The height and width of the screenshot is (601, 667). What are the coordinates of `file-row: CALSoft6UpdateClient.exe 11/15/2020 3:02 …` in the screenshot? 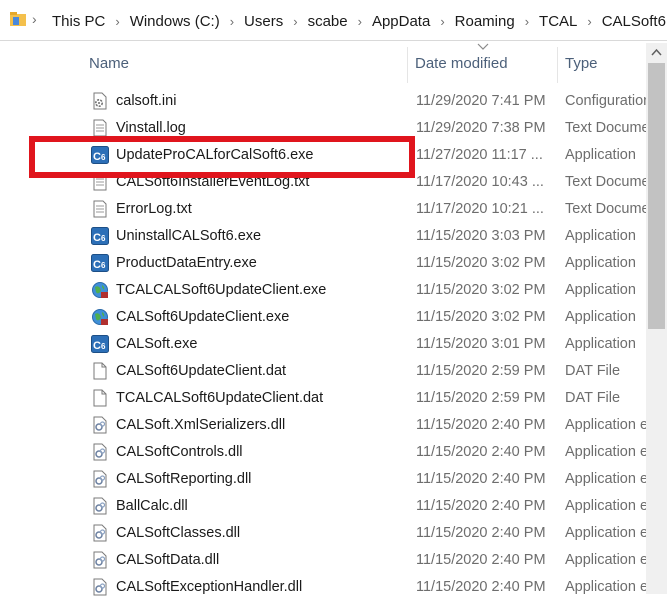 It's located at (323, 317).